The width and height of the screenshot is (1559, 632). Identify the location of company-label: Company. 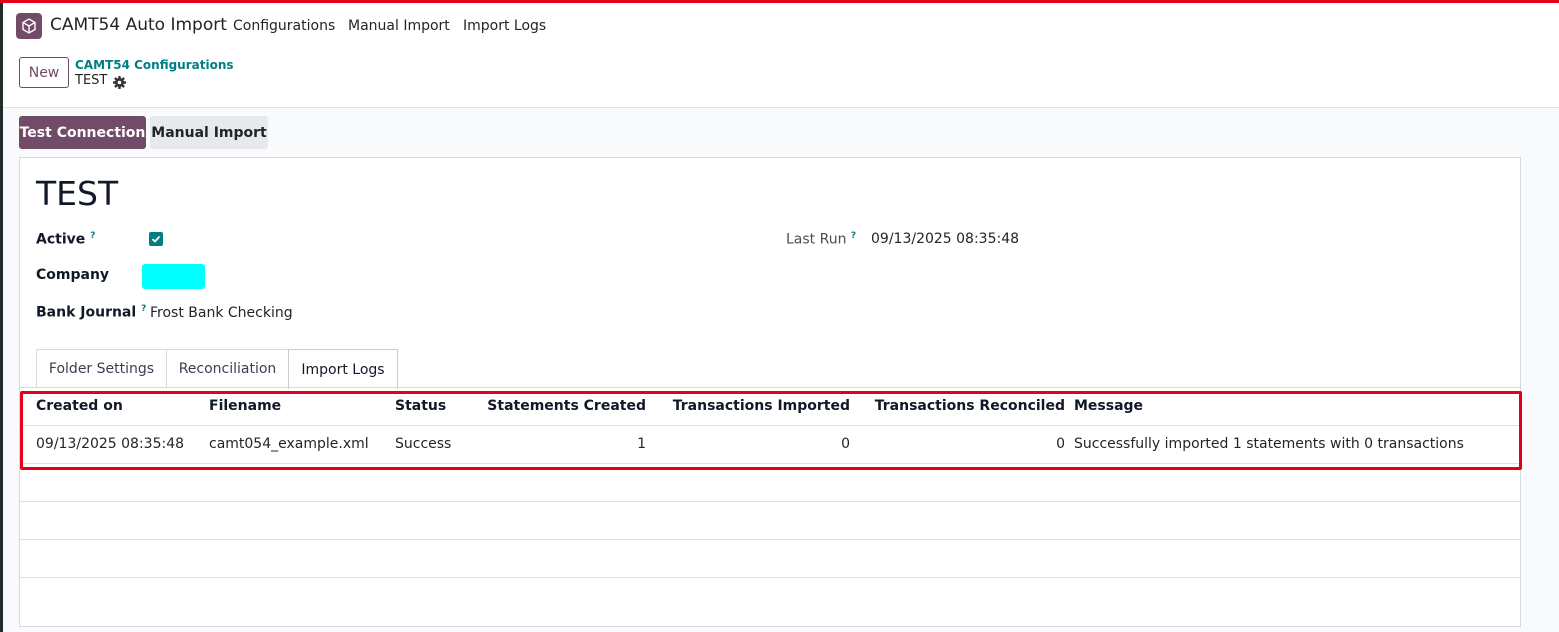
(73, 275).